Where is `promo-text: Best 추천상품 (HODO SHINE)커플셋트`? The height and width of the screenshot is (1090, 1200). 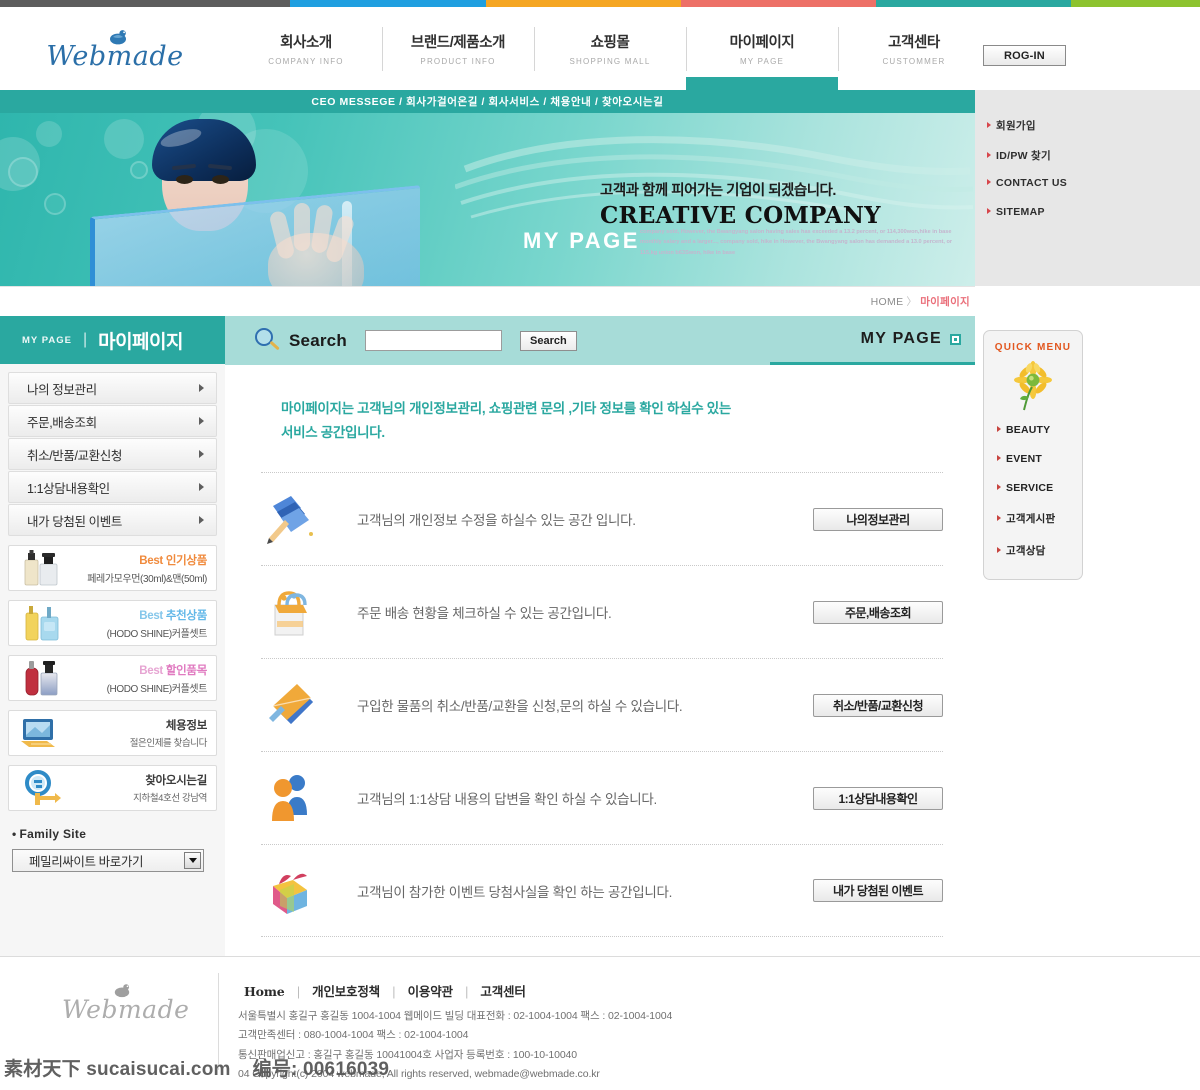
promo-text: Best 추천상품 (HODO SHINE)커플셋트 is located at coordinates (142, 623).